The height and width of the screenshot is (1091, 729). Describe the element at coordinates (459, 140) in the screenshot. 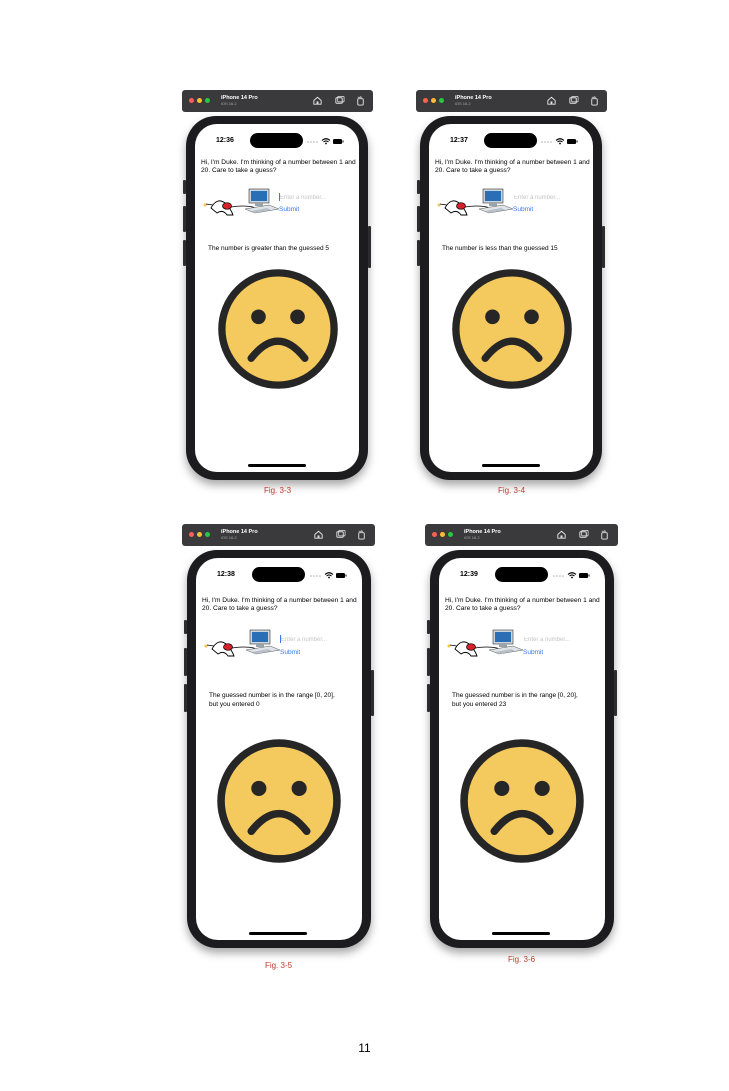

I see `status-time: 12:37` at that location.